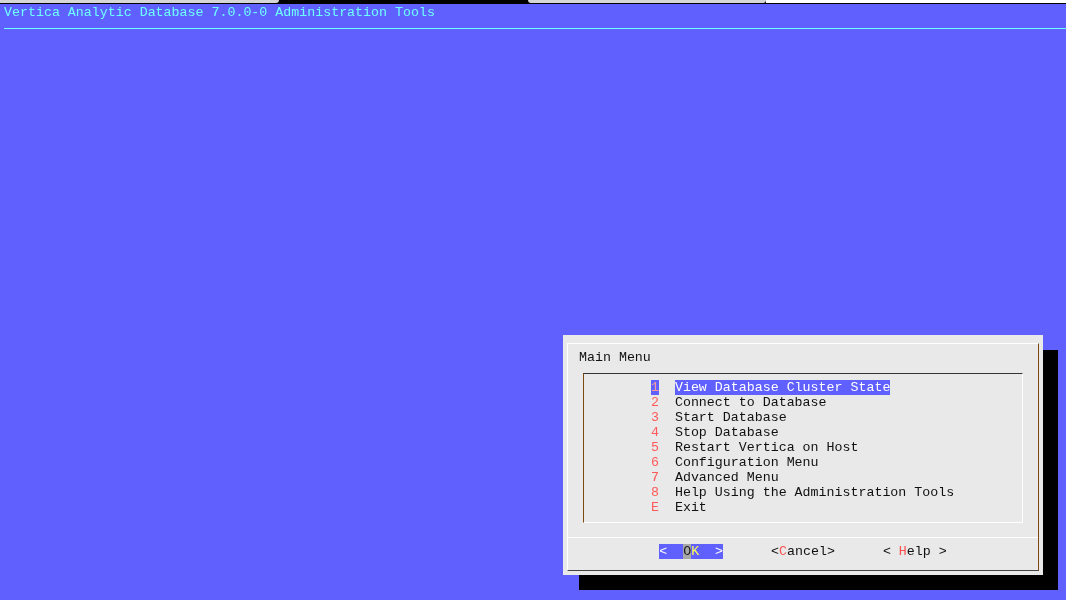  I want to click on menu-item: E Exit, so click(679, 507).